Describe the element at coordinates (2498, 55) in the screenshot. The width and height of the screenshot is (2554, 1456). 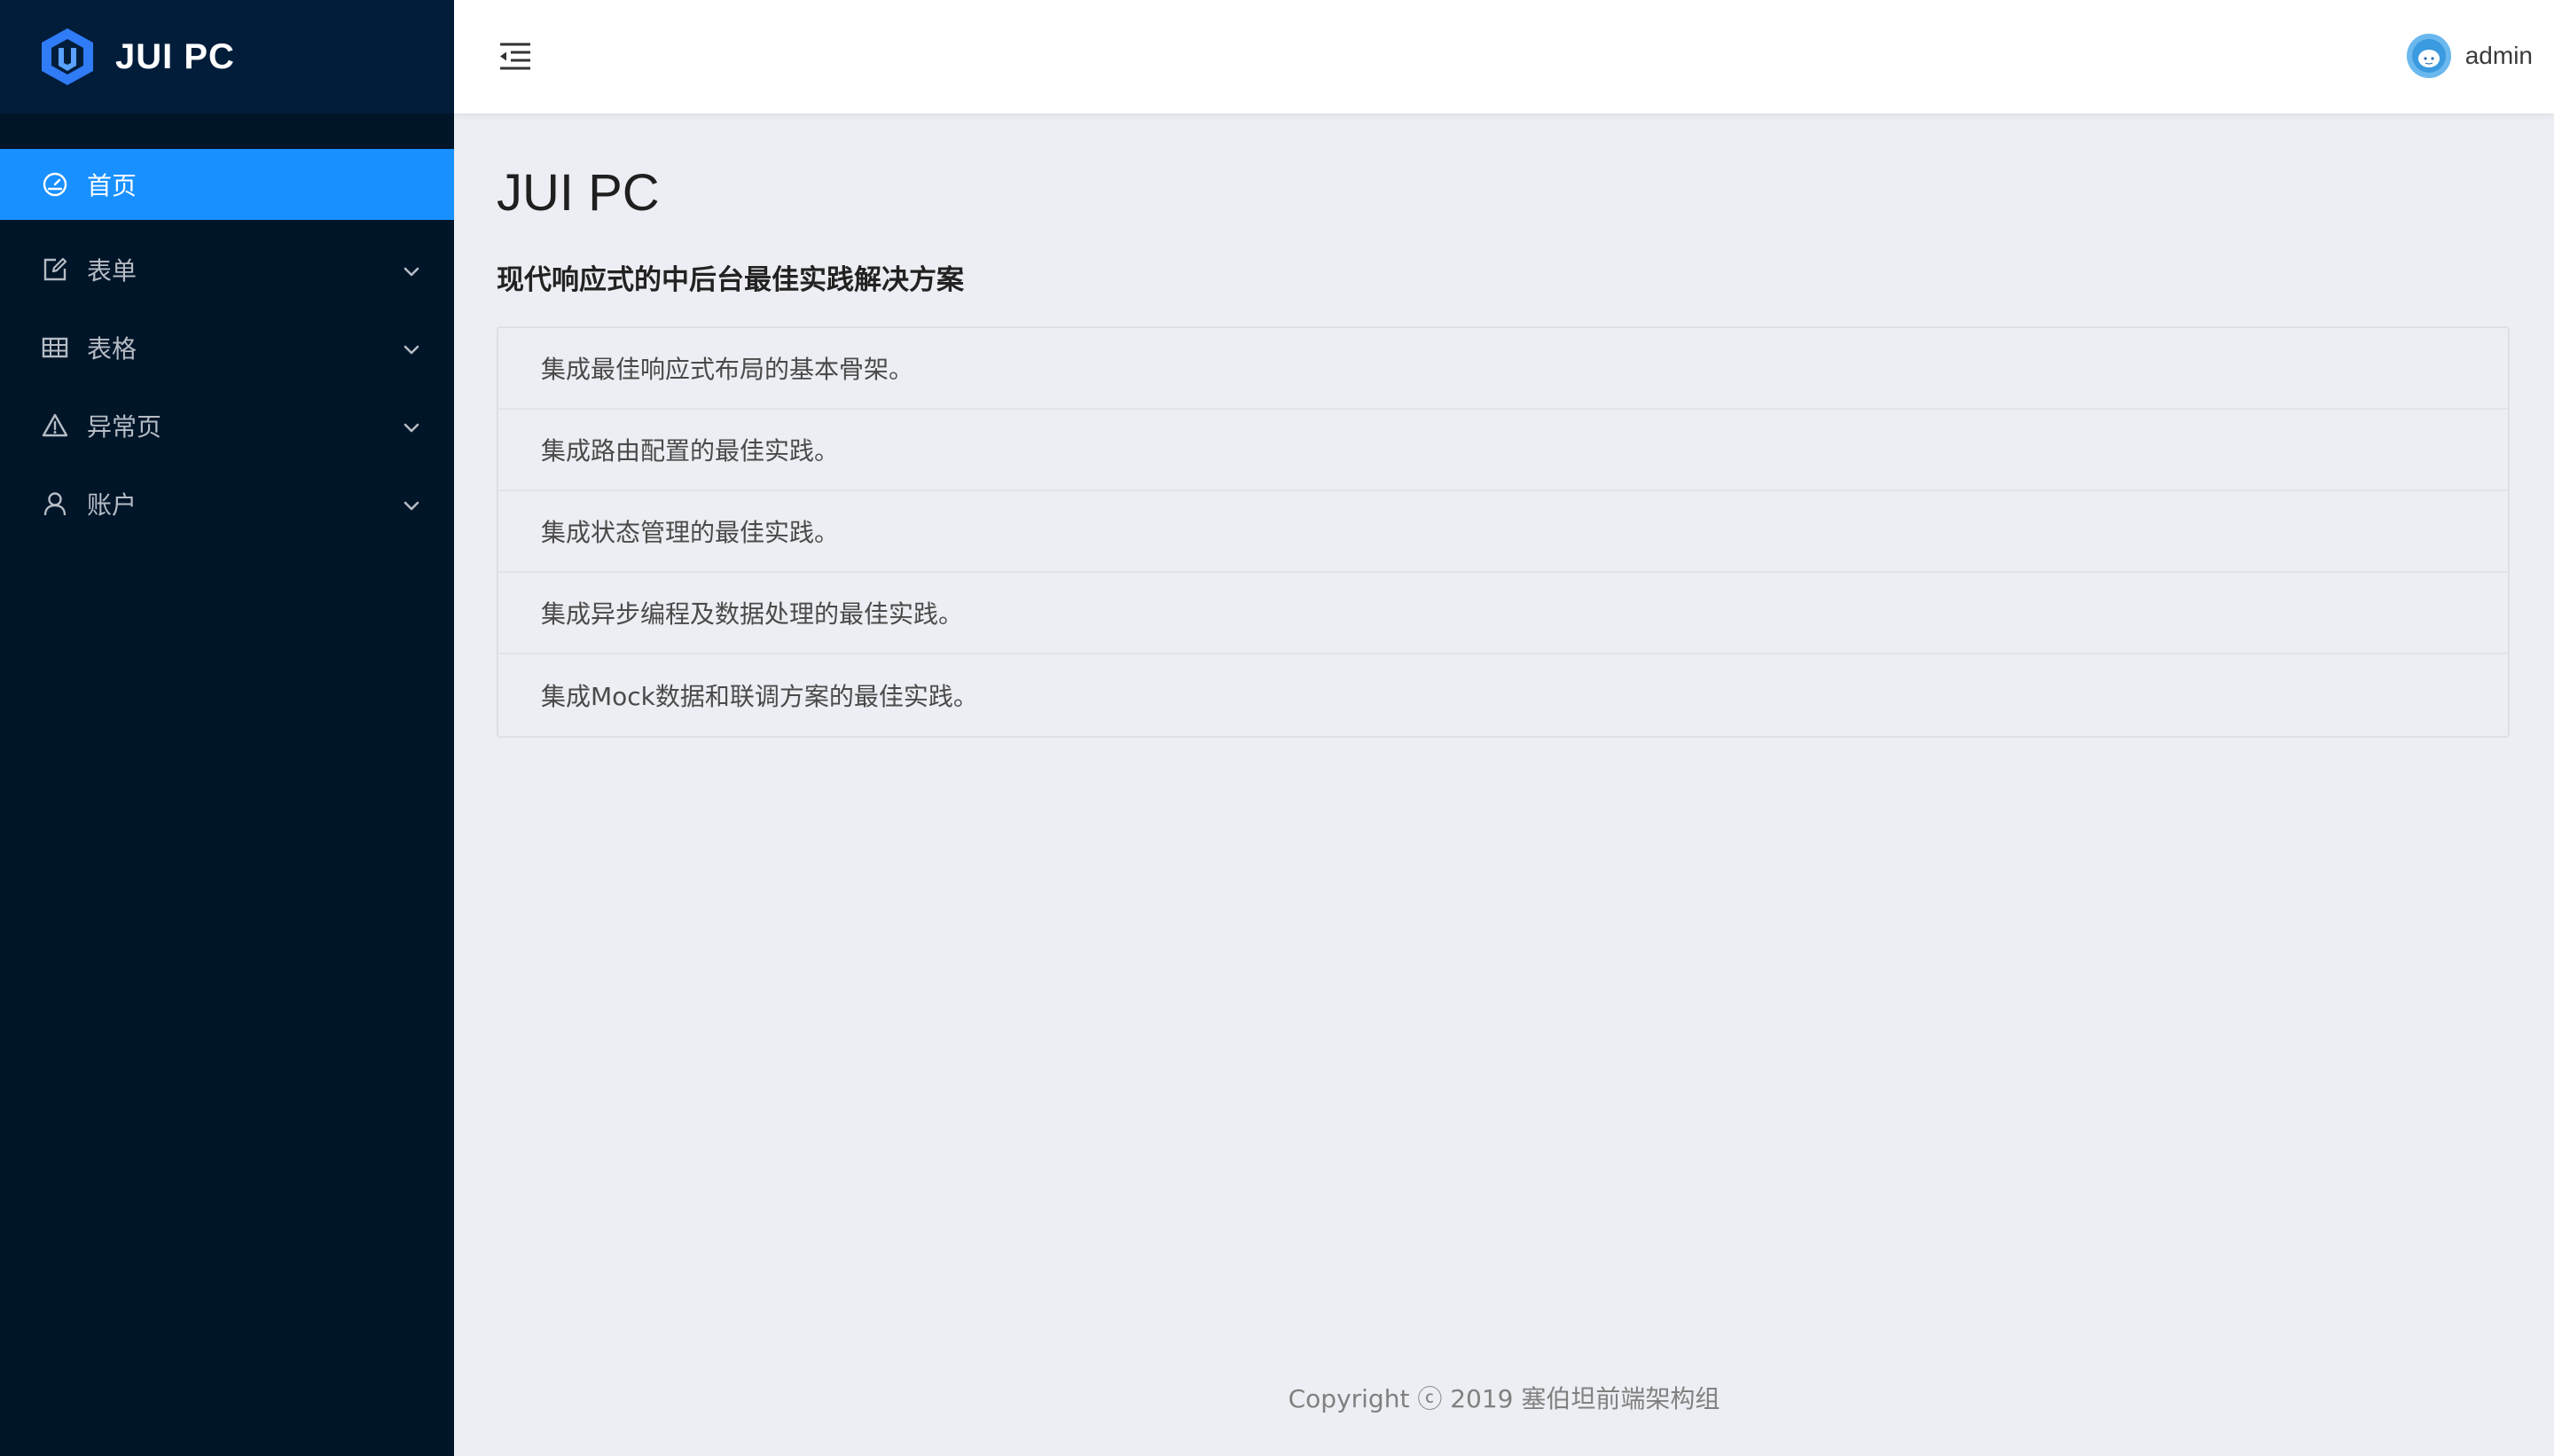
I see `username: admin` at that location.